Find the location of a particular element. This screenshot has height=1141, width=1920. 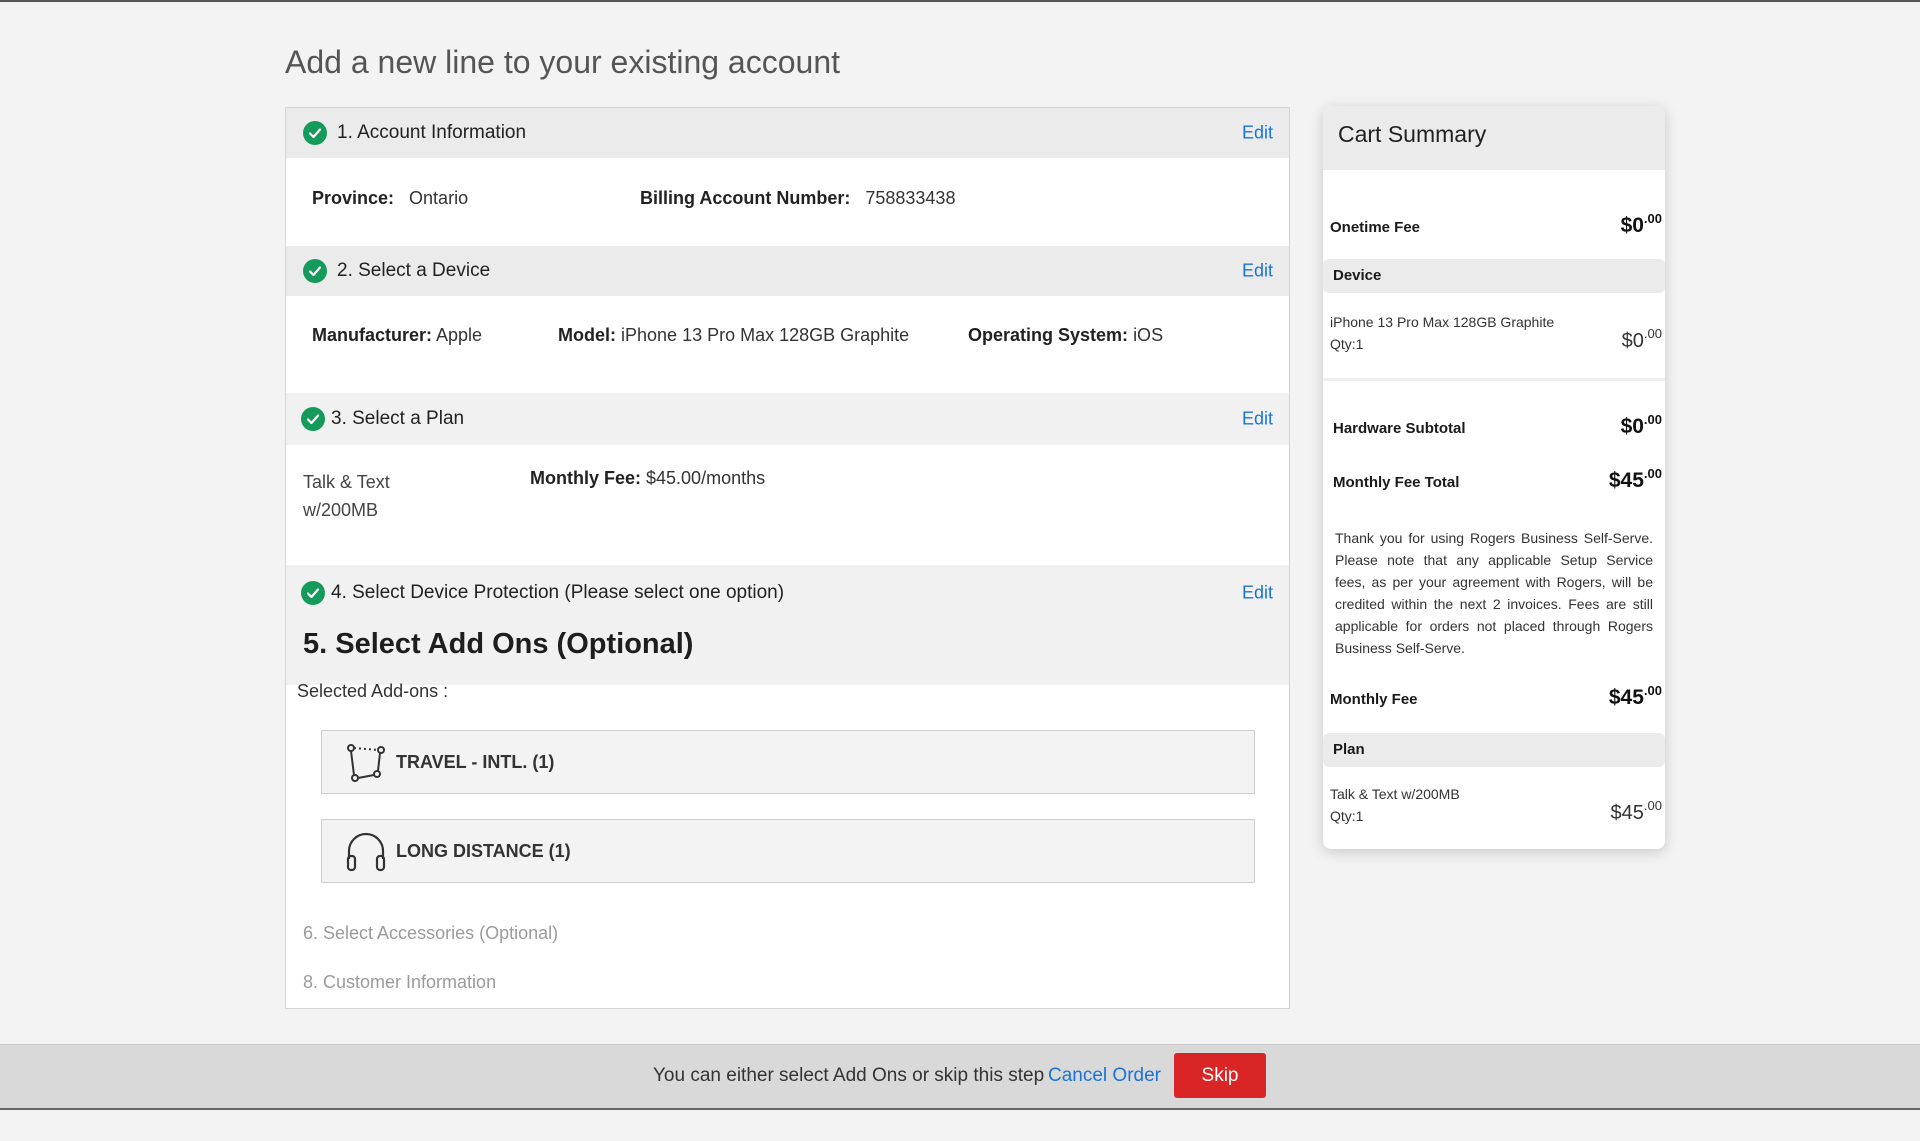

billing-account-value: 758833438 is located at coordinates (910, 198).